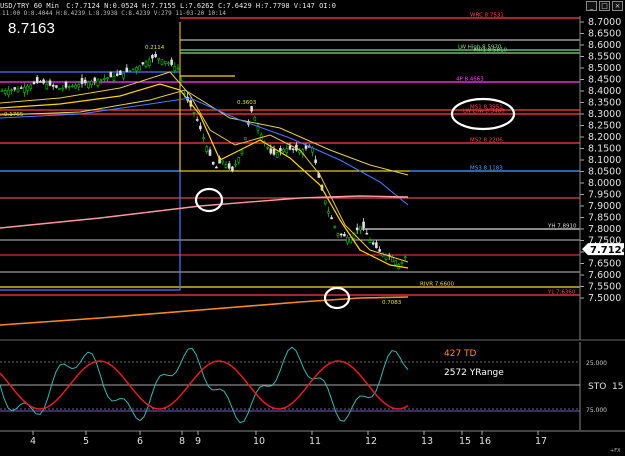 The image size is (625, 456). I want to click on level-label: YH 7.8910, so click(562, 227).